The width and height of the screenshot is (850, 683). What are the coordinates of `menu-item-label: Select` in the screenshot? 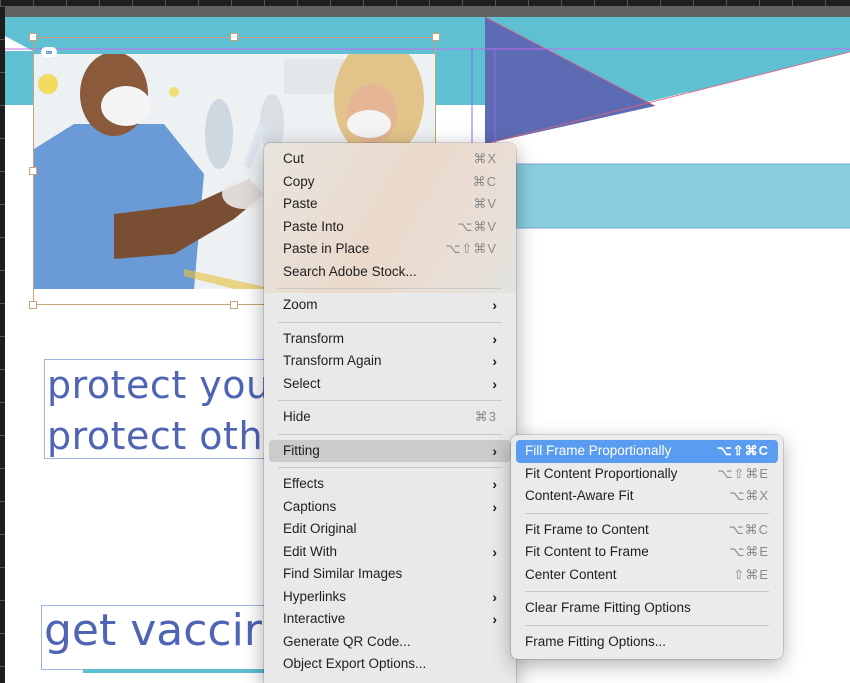 It's located at (302, 383).